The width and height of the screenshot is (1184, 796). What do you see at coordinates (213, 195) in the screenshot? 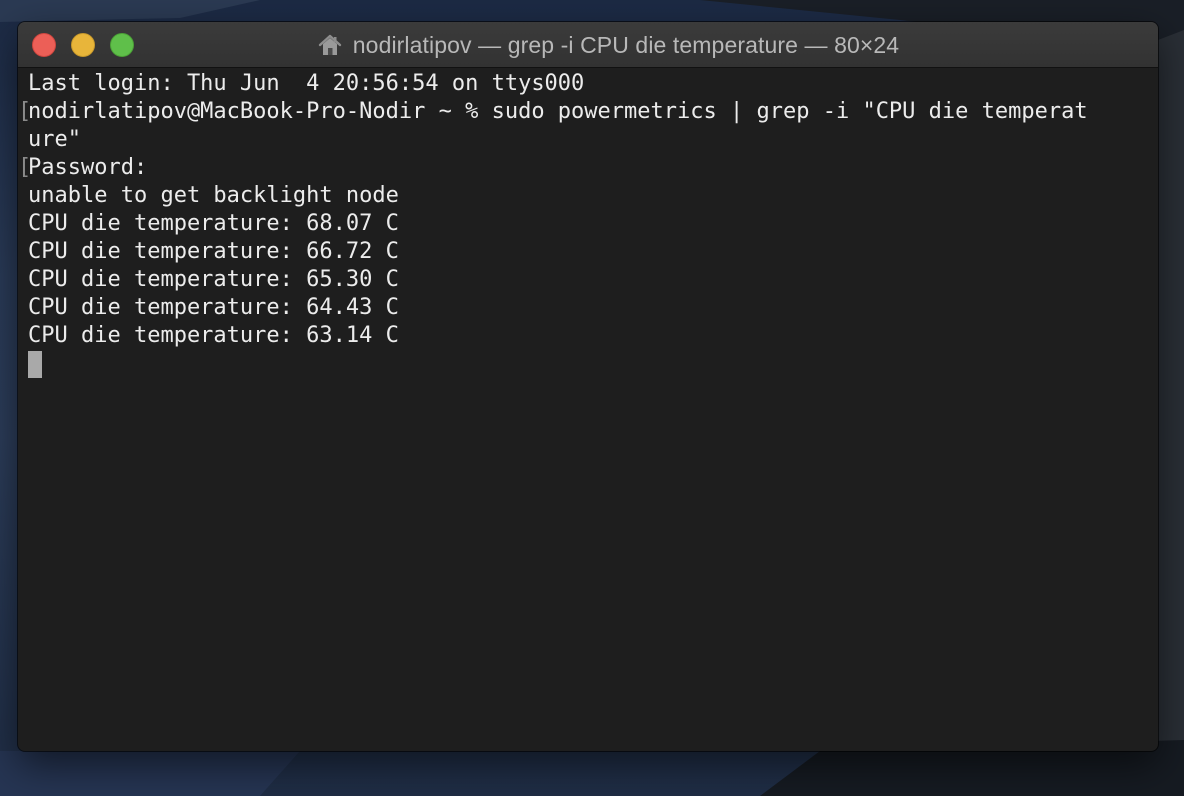
I see `terminal-line: unable to get backlight node` at bounding box center [213, 195].